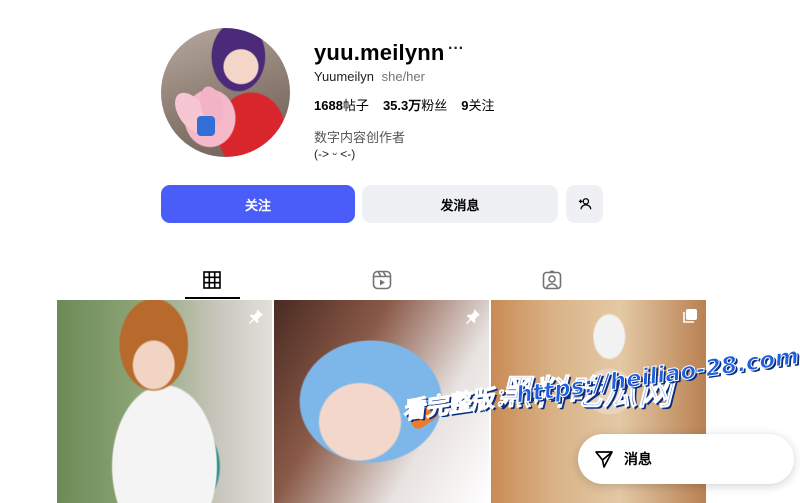 The width and height of the screenshot is (800, 503). I want to click on floating-message-label: 消息, so click(638, 459).